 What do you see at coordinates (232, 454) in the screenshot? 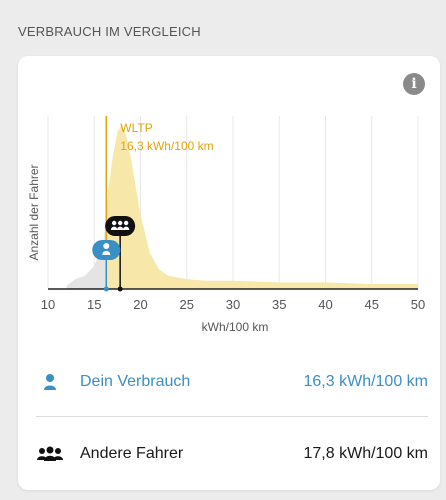
I see `other-drivers-row: Andere Fahrer 17,8 kWh/100 km` at bounding box center [232, 454].